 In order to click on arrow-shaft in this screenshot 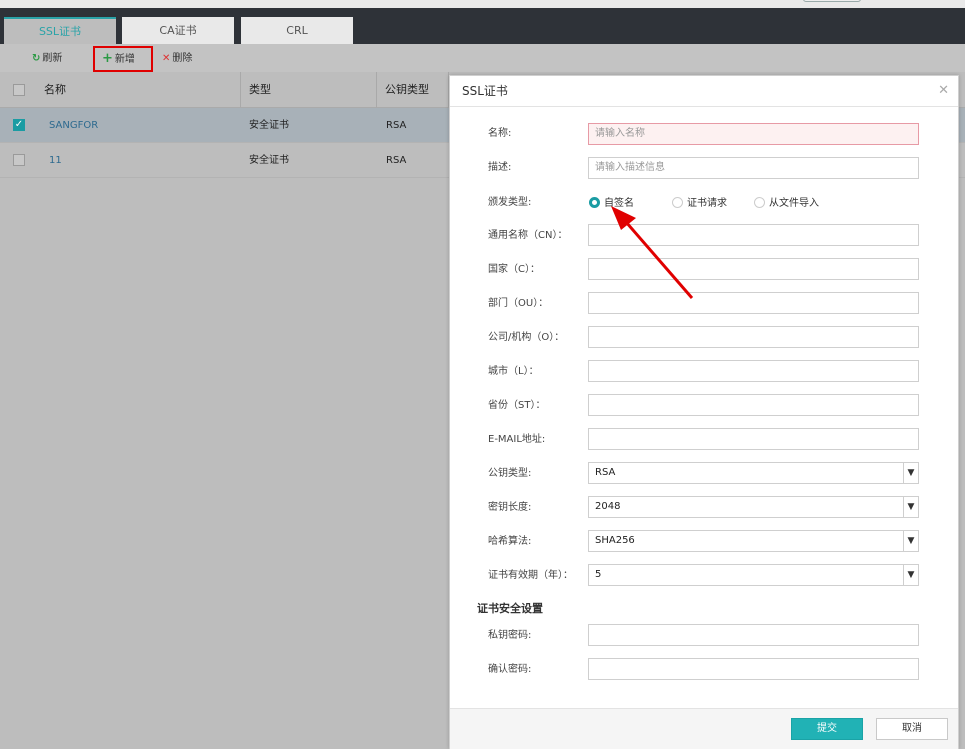, I will do `click(659, 260)`.